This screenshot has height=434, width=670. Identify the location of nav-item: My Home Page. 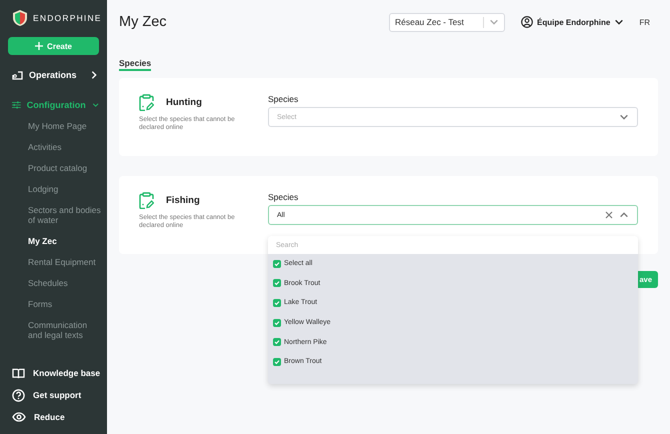
(53, 126).